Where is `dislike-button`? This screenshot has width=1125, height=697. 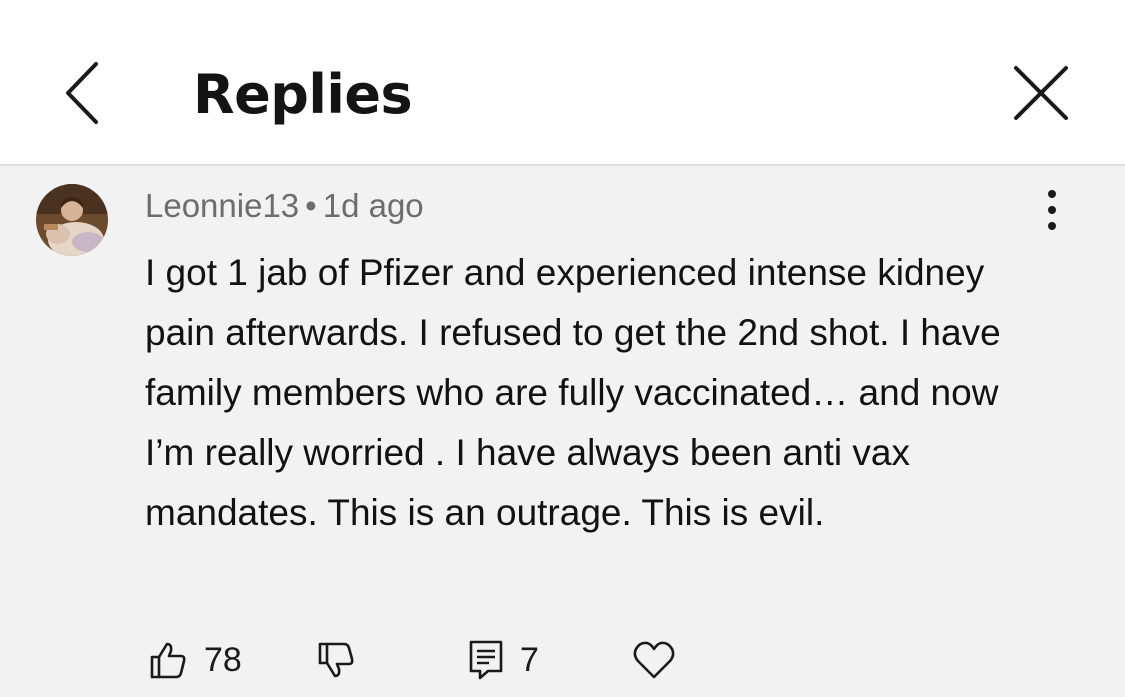 dislike-button is located at coordinates (336, 660).